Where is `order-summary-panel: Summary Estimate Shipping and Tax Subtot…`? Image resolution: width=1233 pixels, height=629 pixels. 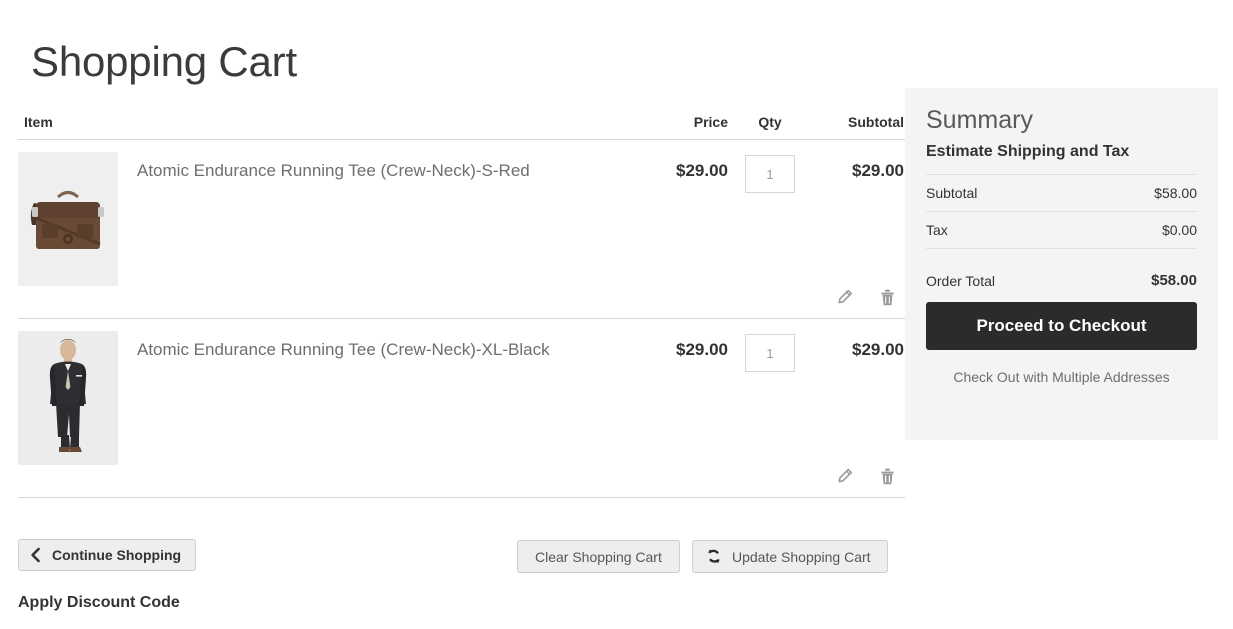
order-summary-panel: Summary Estimate Shipping and Tax Subtot… is located at coordinates (1061, 264).